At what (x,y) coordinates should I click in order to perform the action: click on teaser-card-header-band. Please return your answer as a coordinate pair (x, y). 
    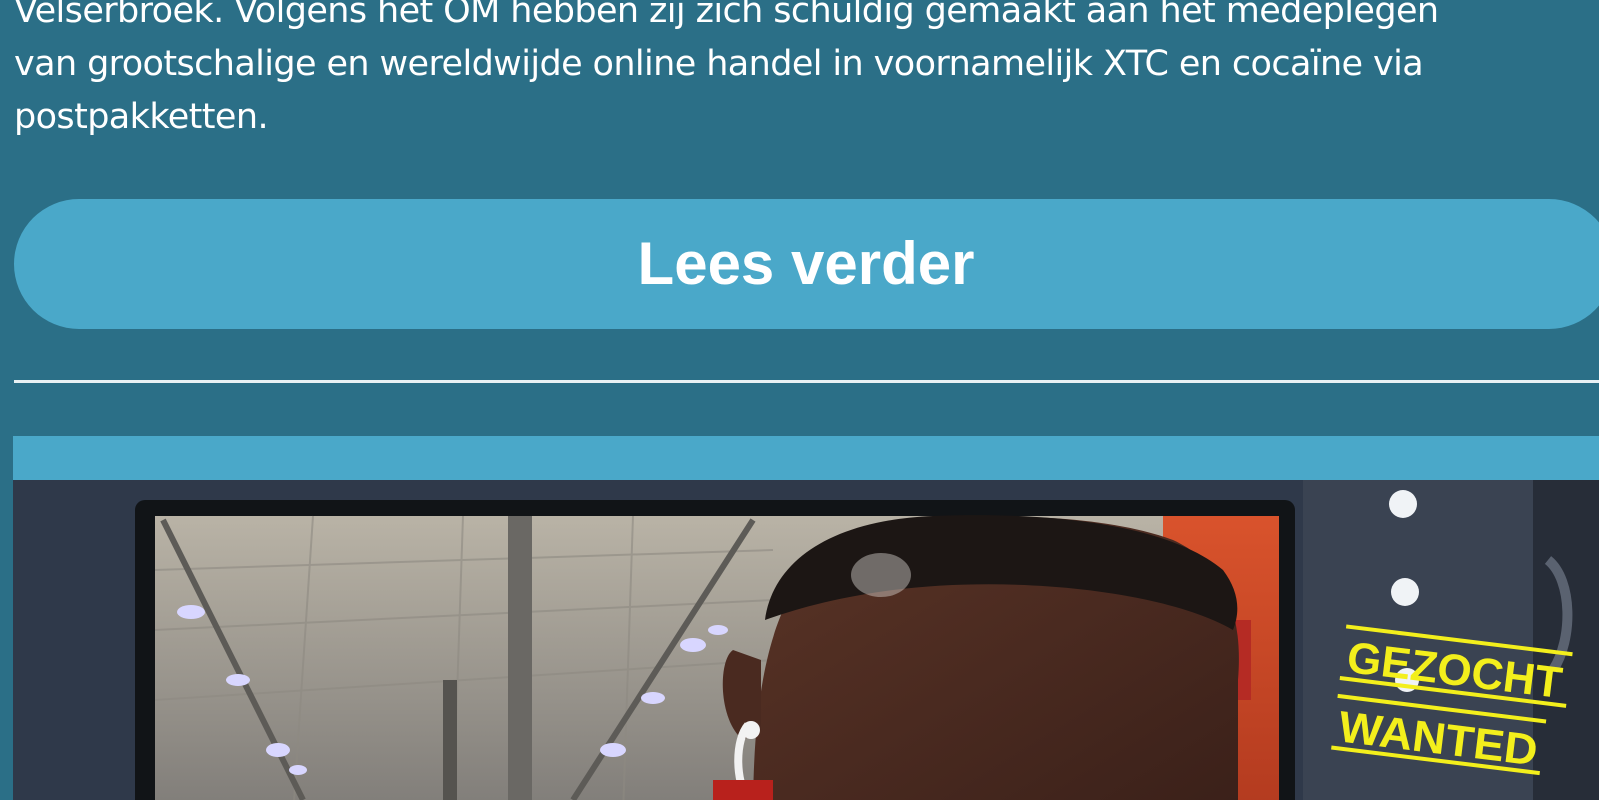
    Looking at the image, I should click on (806, 458).